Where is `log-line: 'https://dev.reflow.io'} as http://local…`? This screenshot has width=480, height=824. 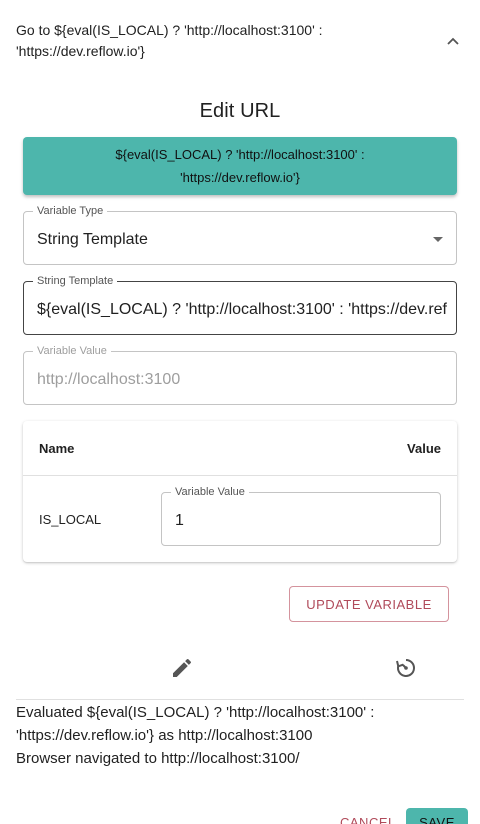 log-line: 'https://dev.reflow.io'} as http://local… is located at coordinates (164, 735).